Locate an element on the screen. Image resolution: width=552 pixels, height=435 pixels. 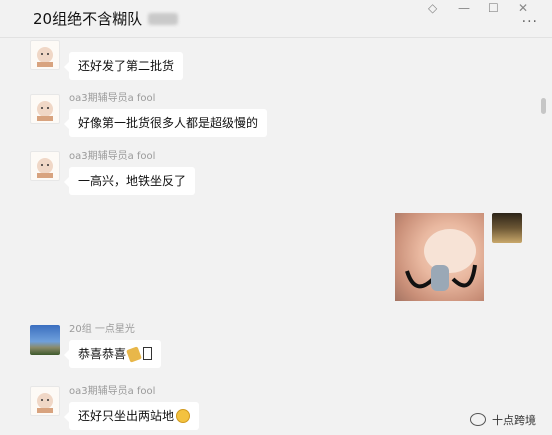
close-icon: ✕ is located at coordinates (523, 8).